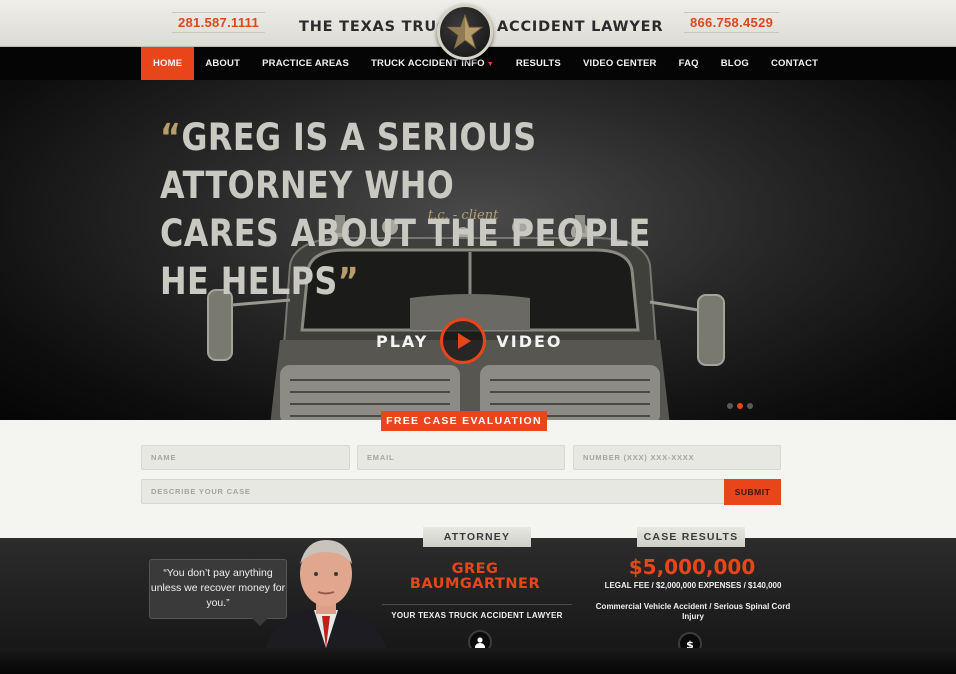 This screenshot has height=674, width=956. Describe the element at coordinates (475, 584) in the screenshot. I see `attorney-last-name: BAUMGARTNER` at that location.